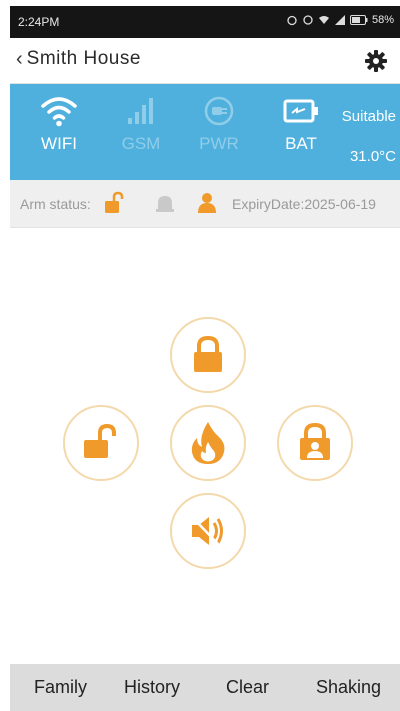  I want to click on clear-button: Clear, so click(247, 687).